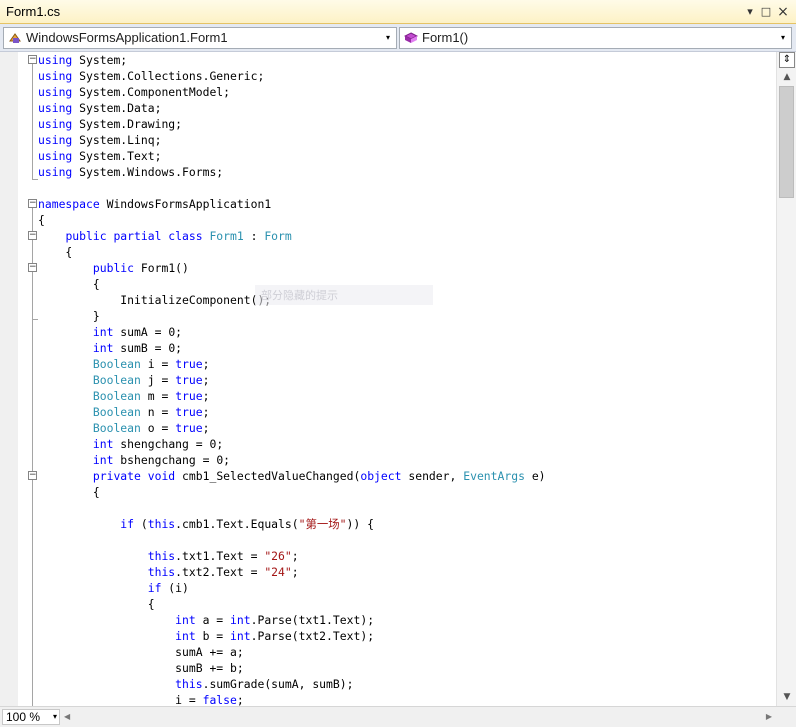  Describe the element at coordinates (407, 348) in the screenshot. I see `code-line: int sumB = 0;` at that location.